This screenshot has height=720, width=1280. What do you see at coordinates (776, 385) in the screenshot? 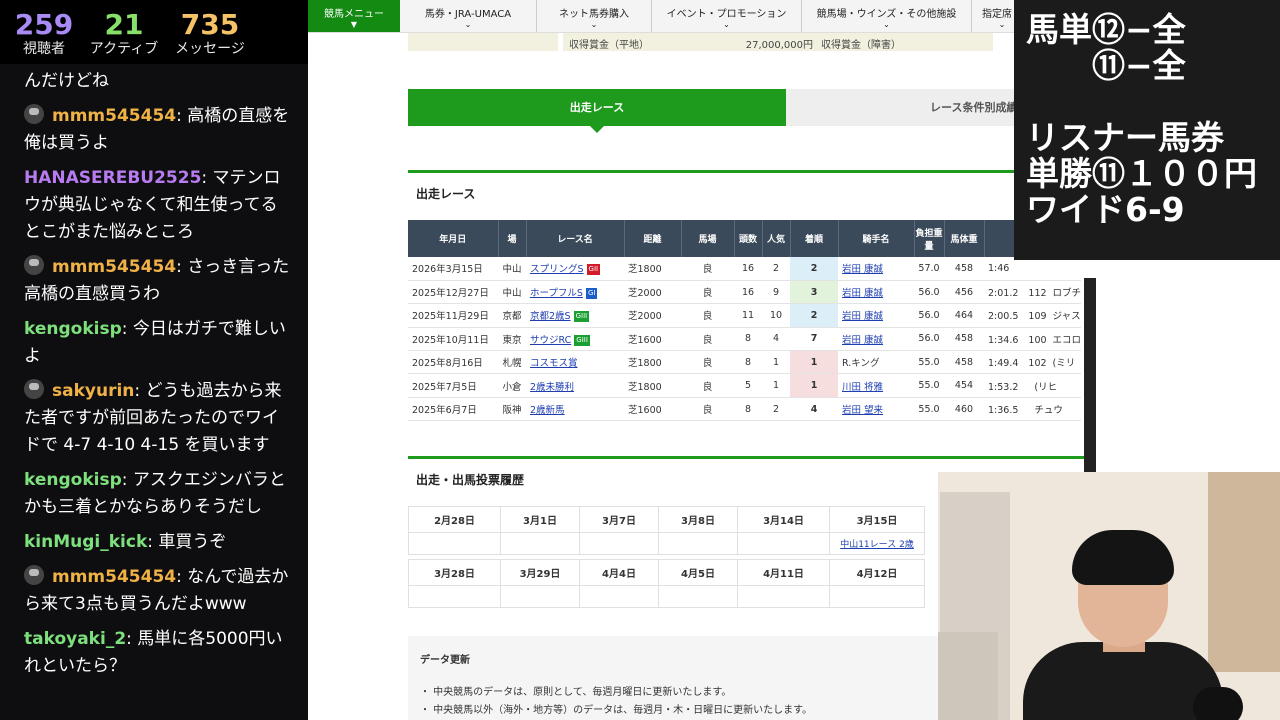
I see `popularity: 1` at bounding box center [776, 385].